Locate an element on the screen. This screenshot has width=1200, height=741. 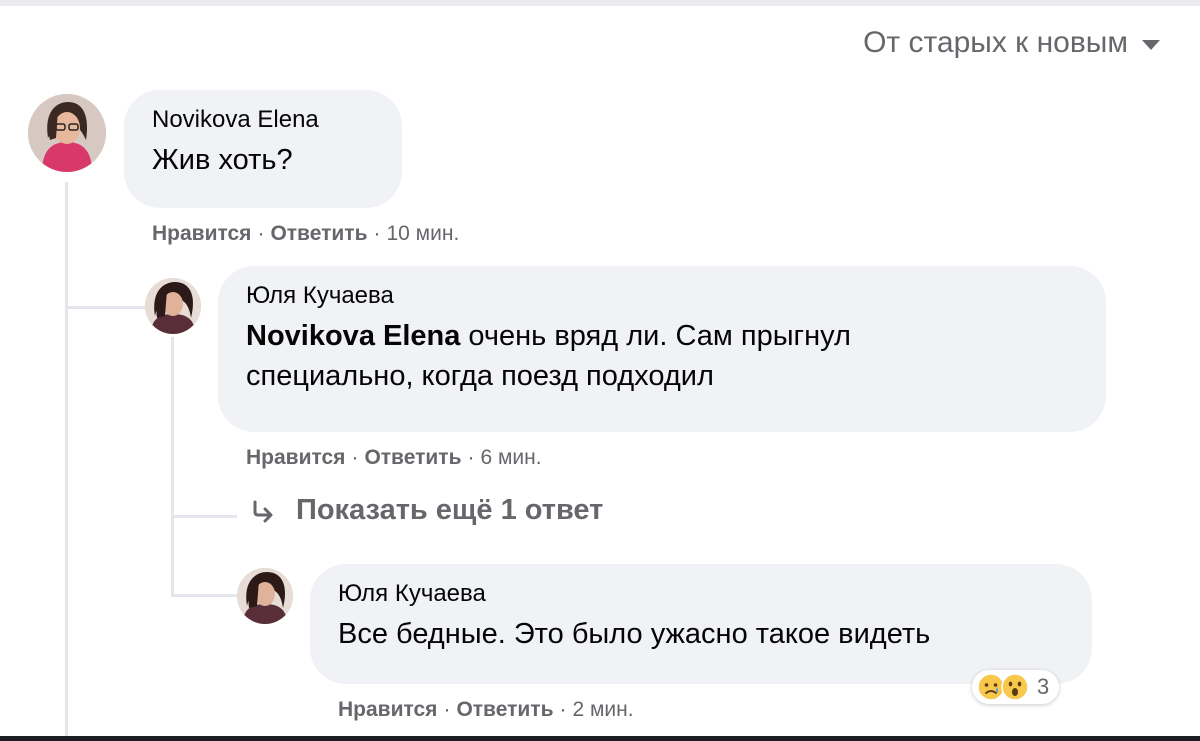
show-more-label: Показать ещё 1 ответ is located at coordinates (450, 510).